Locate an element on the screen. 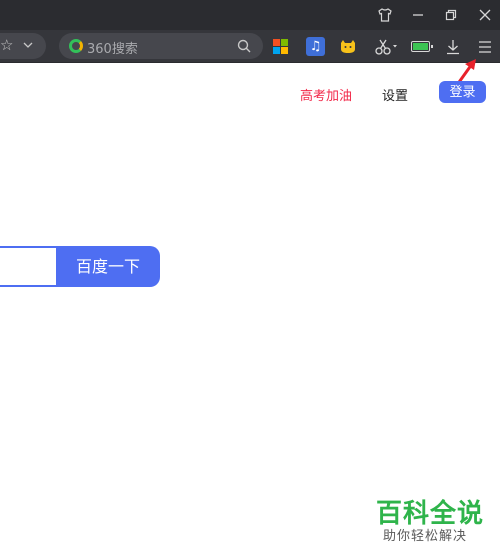  star-icon: ☆ is located at coordinates (6, 45).